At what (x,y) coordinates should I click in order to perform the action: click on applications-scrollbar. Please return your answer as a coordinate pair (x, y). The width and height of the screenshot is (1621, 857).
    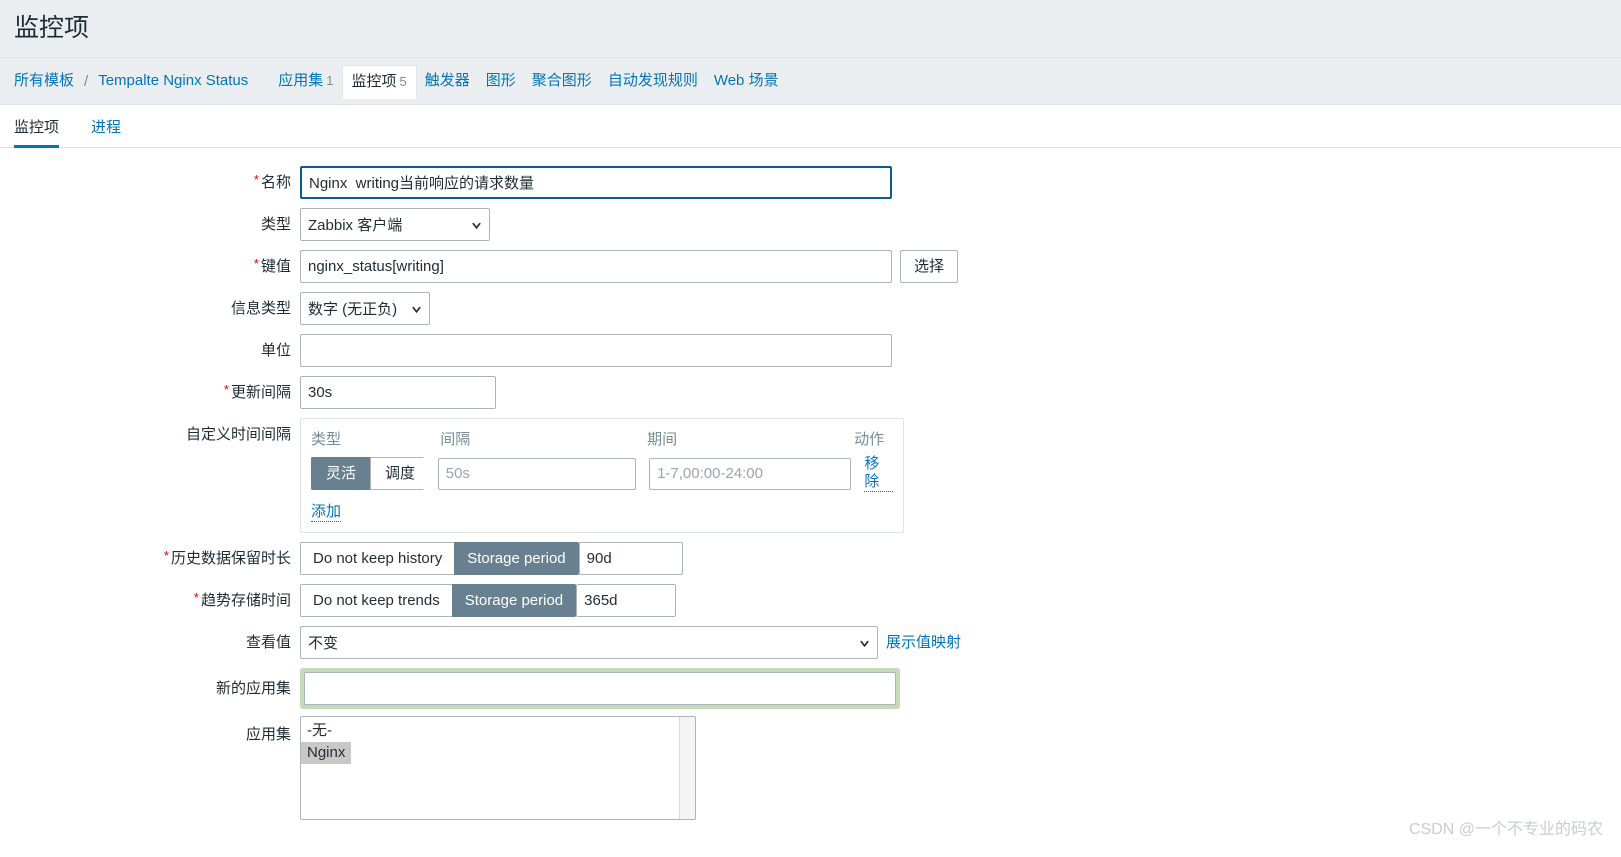
    Looking at the image, I should click on (687, 768).